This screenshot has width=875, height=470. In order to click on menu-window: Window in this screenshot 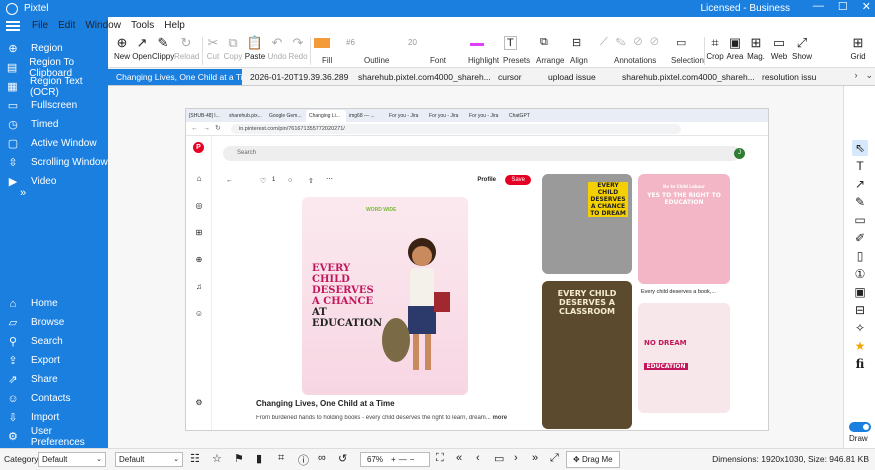, I will do `click(103, 25)`.